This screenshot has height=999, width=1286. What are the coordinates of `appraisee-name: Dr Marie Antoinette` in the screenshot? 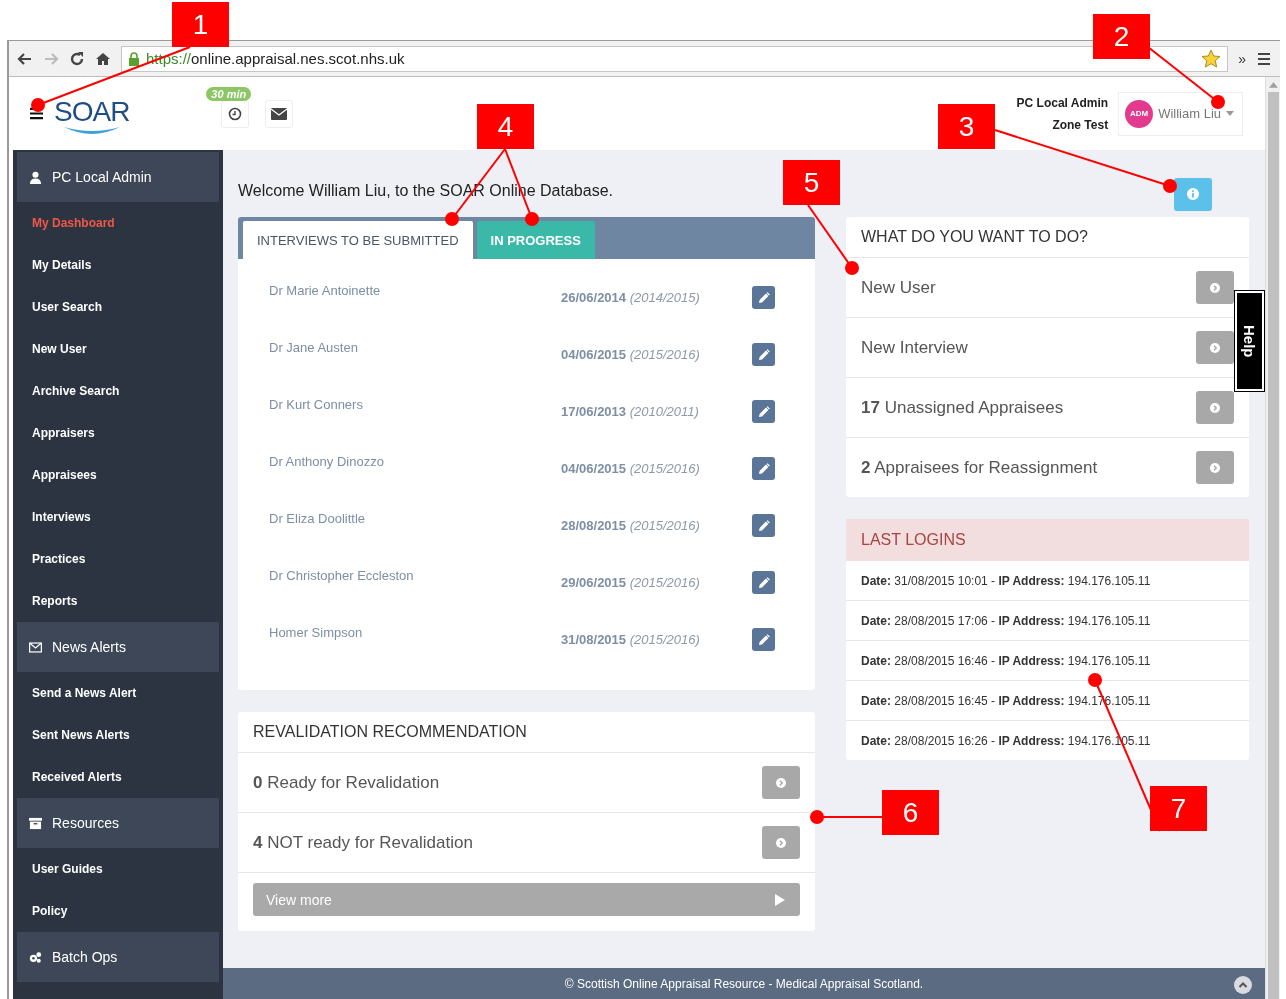 It's located at (415, 290).